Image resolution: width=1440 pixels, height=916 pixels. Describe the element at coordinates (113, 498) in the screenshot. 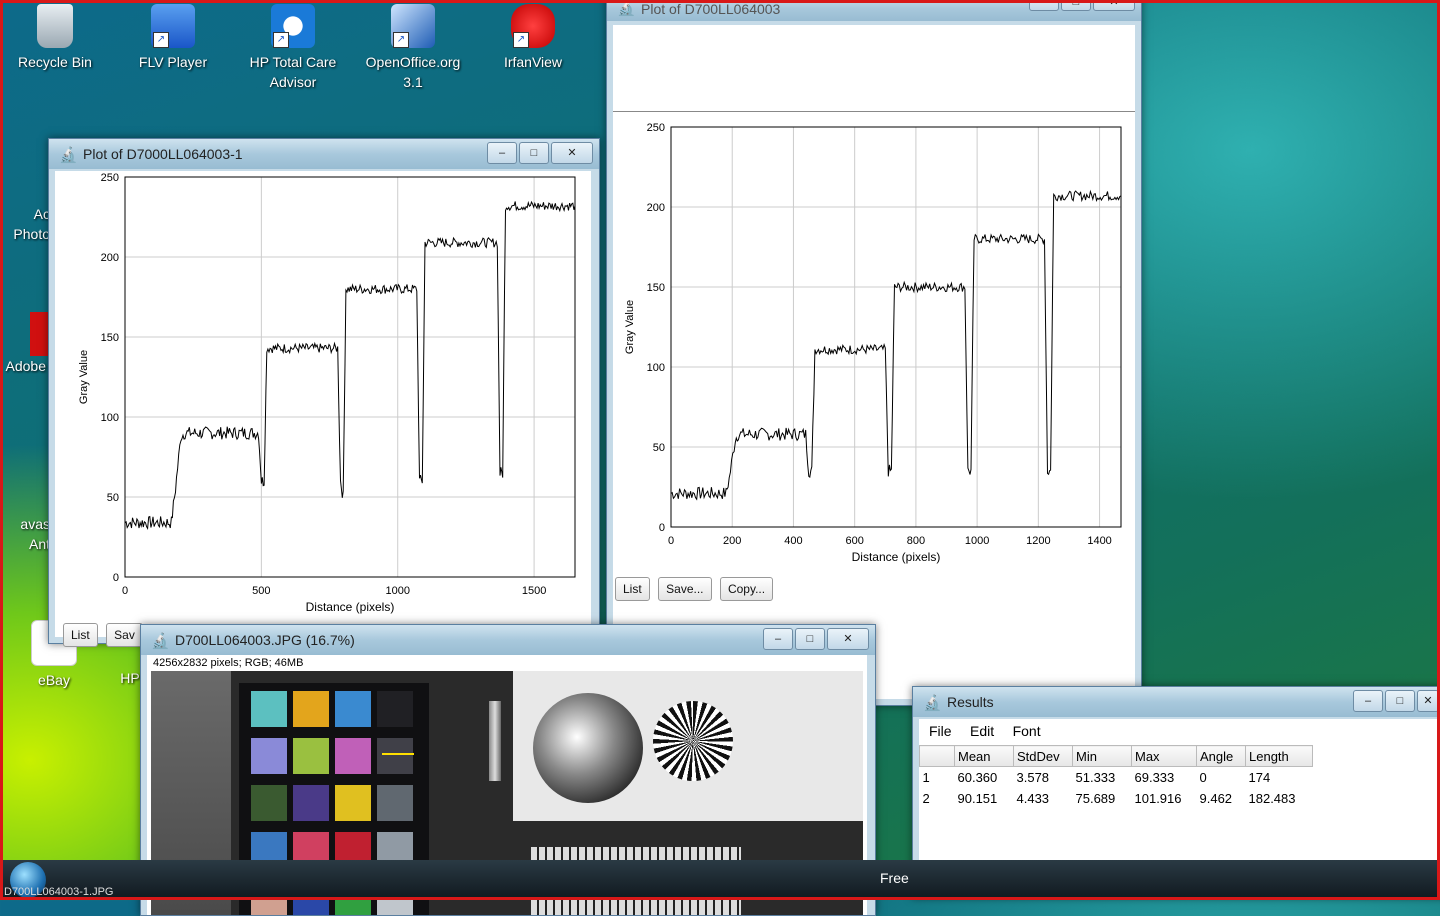

I see `y-tick-label: 50` at that location.